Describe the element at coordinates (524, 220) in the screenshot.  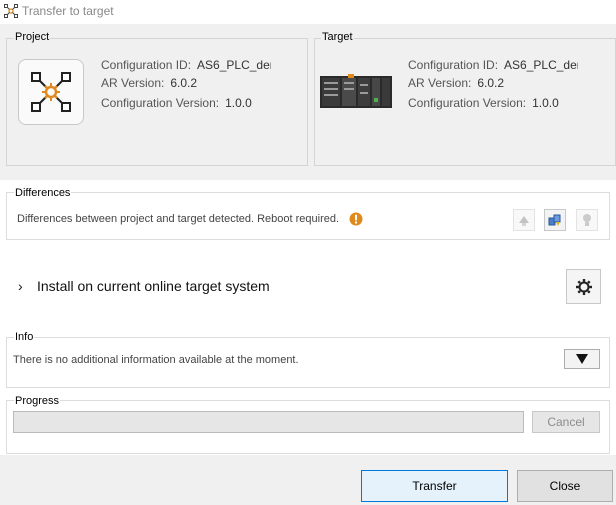
I see `compare-disabled-button` at that location.